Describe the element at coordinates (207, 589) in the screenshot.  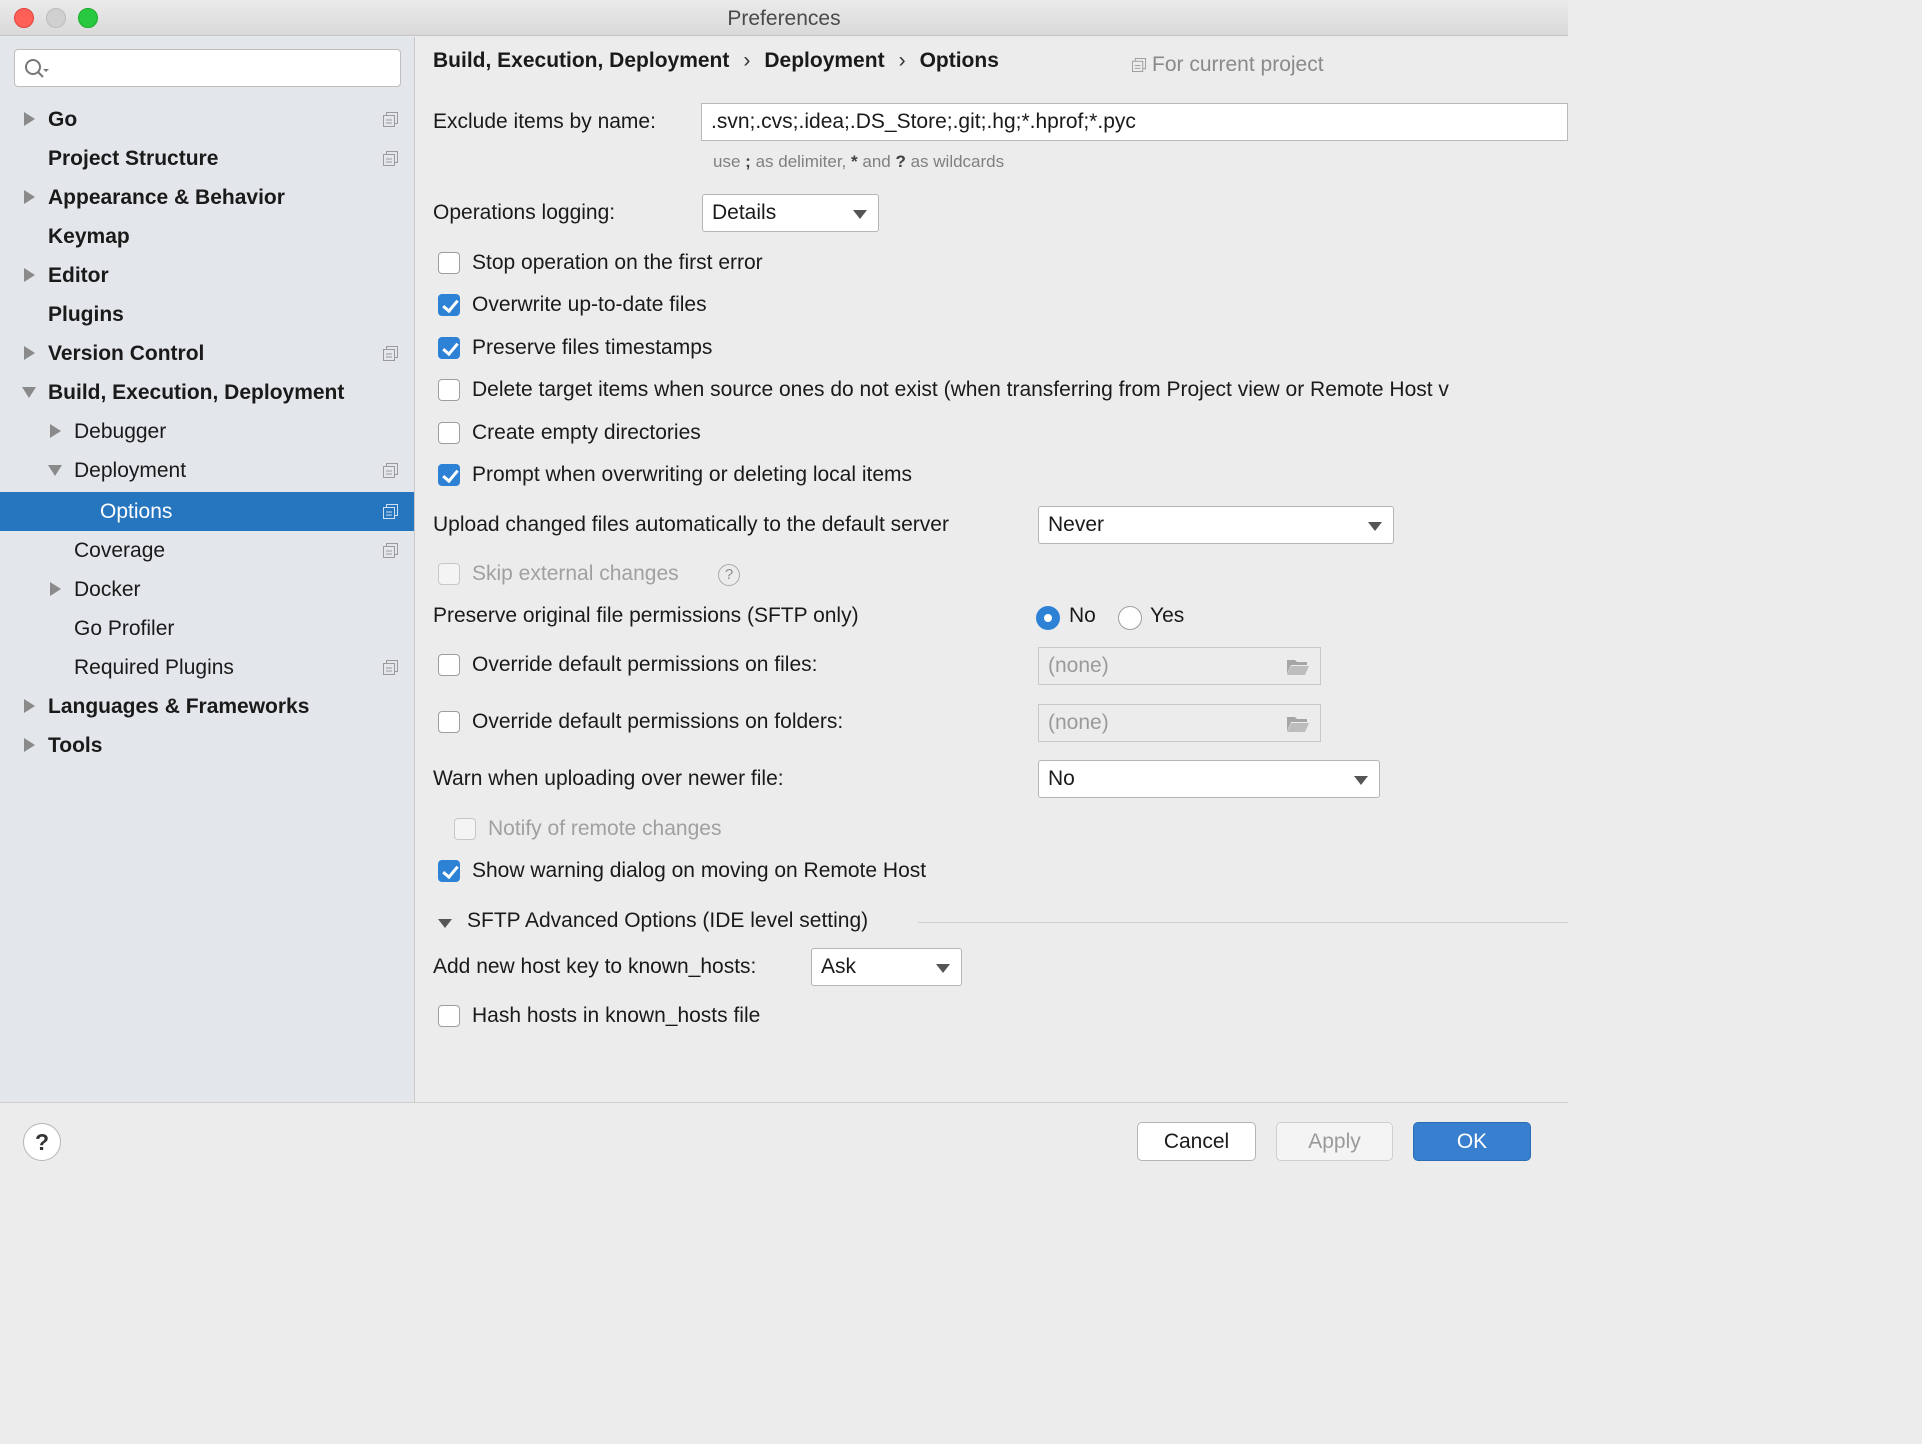
I see `sidebar-item-docker: Docker` at that location.